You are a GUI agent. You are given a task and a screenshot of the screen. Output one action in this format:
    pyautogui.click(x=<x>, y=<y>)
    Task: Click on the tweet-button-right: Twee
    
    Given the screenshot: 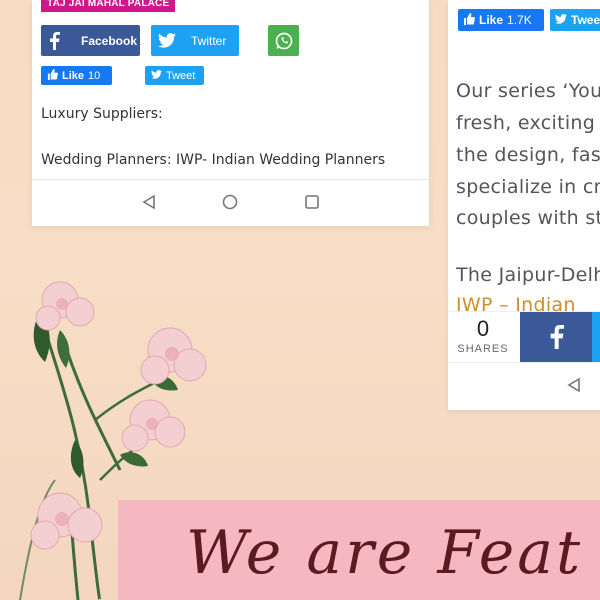 What is the action you would take?
    pyautogui.click(x=575, y=20)
    